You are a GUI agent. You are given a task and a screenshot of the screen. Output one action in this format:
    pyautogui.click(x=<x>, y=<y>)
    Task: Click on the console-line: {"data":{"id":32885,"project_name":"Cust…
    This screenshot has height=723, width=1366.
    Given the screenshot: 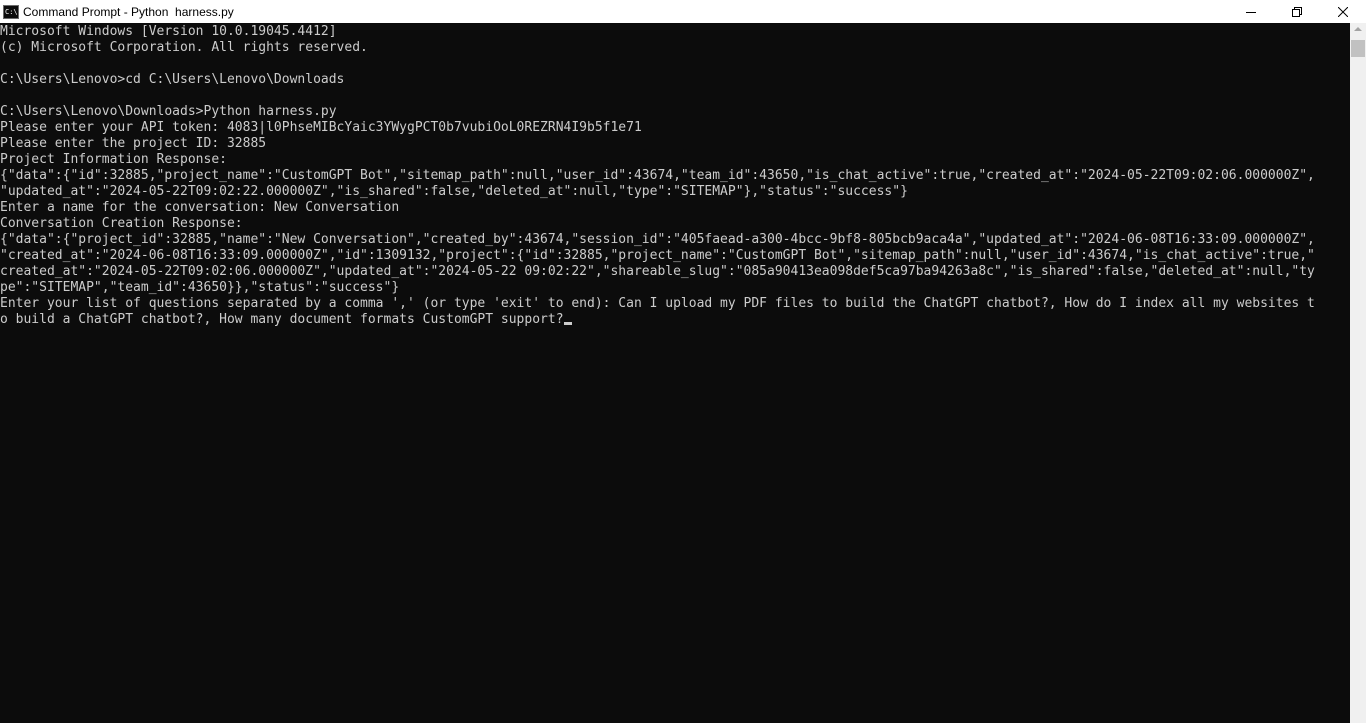 What is the action you would take?
    pyautogui.click(x=657, y=175)
    